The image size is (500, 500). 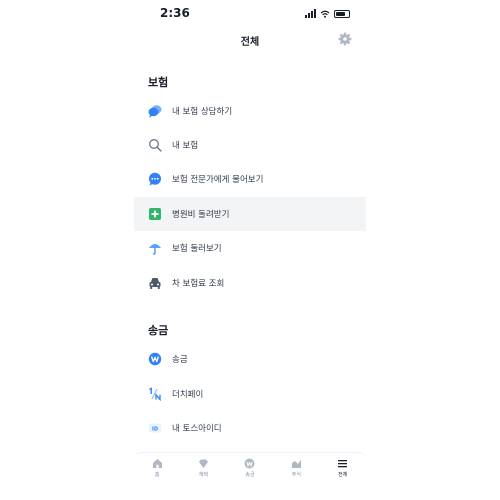 I want to click on menu-item-label: 차 보험료 조회, so click(x=198, y=284).